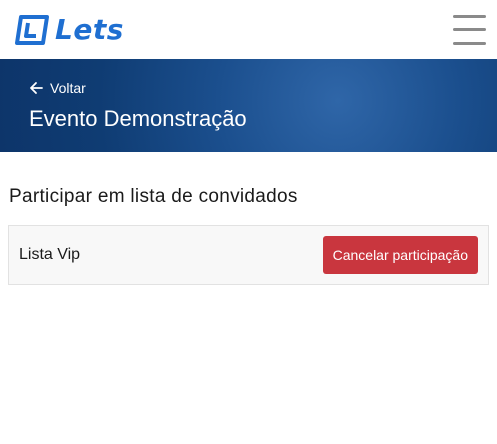 This screenshot has width=497, height=444. What do you see at coordinates (470, 29) in the screenshot?
I see `hamburger-menu-icon` at bounding box center [470, 29].